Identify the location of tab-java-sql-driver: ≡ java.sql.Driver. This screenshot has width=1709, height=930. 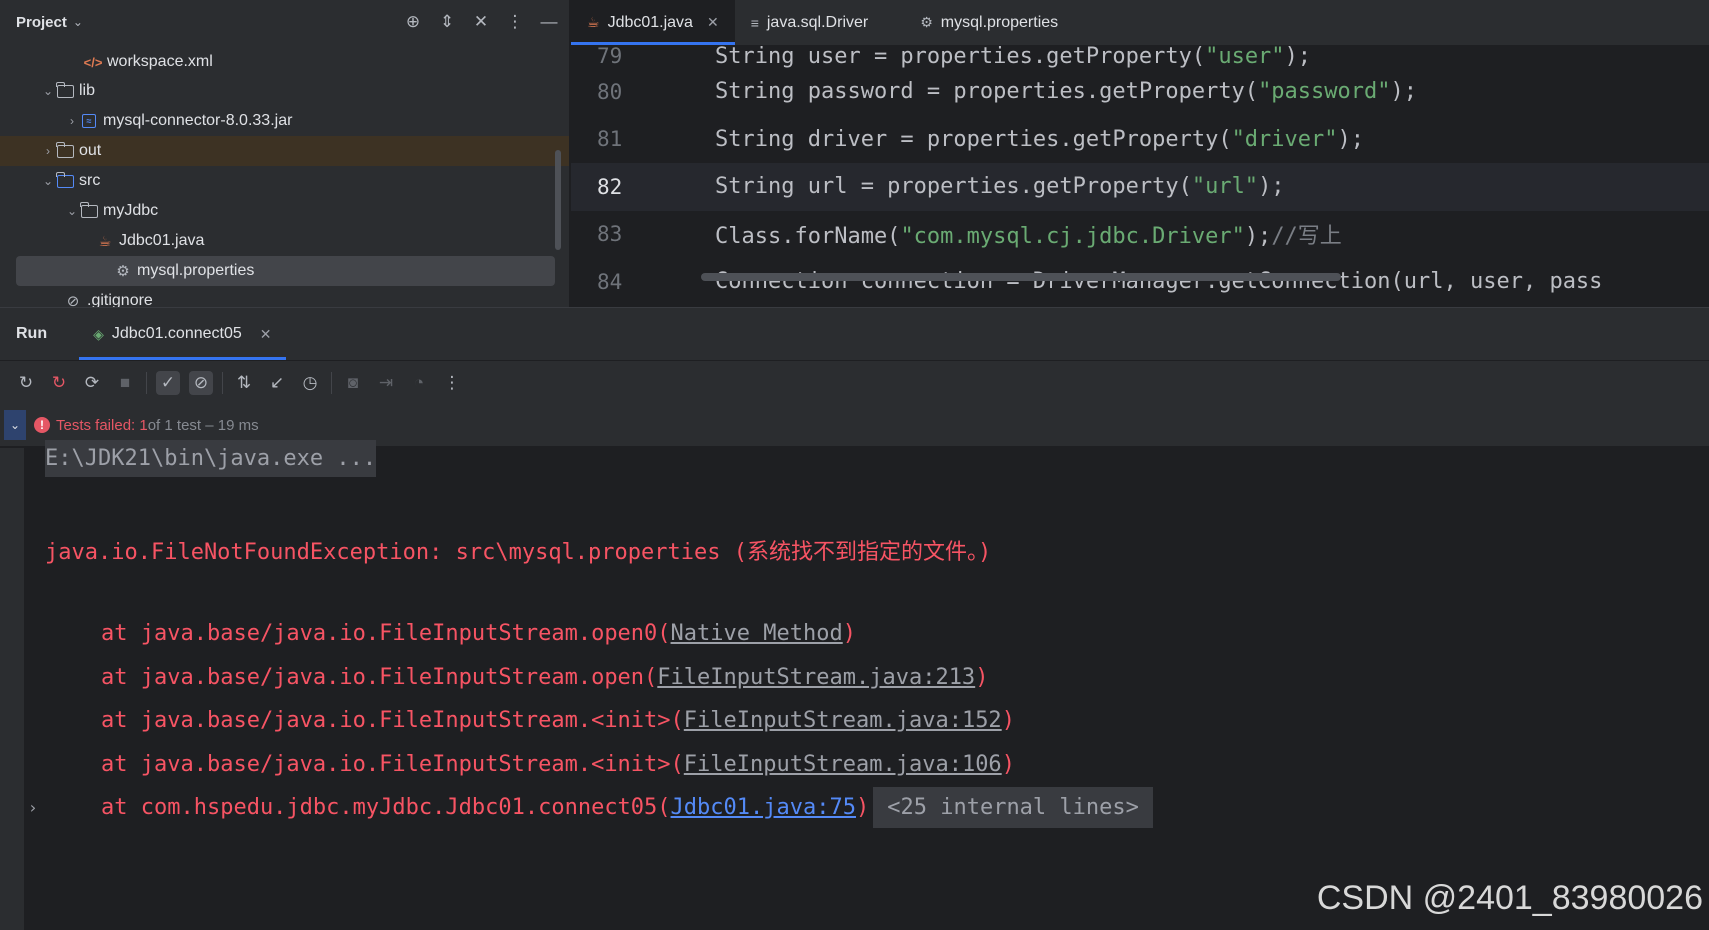
(819, 22).